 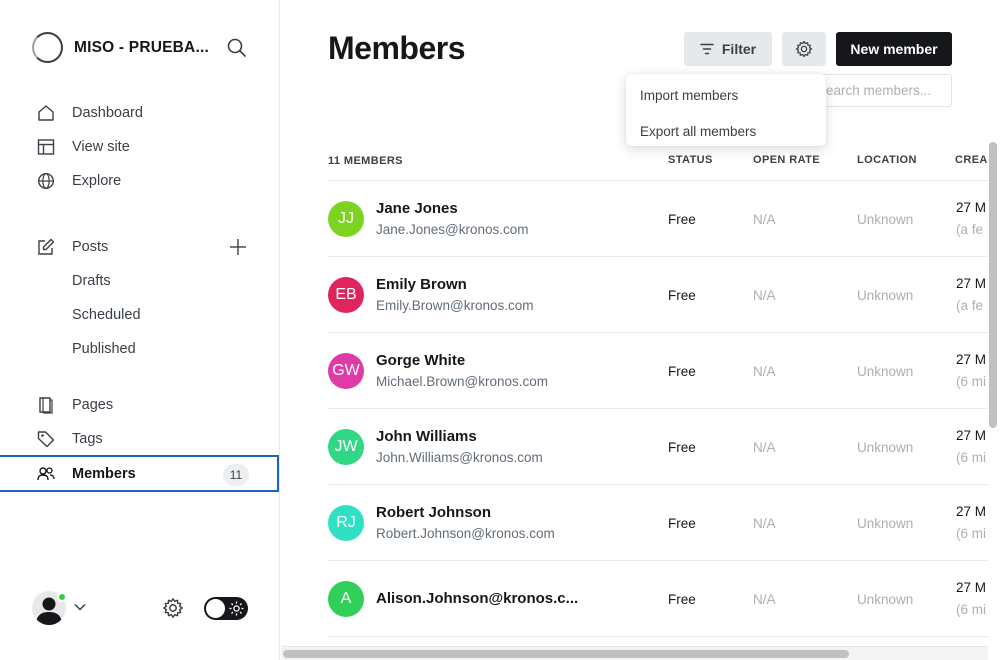 What do you see at coordinates (90, 247) in the screenshot?
I see `nav-label: Posts` at bounding box center [90, 247].